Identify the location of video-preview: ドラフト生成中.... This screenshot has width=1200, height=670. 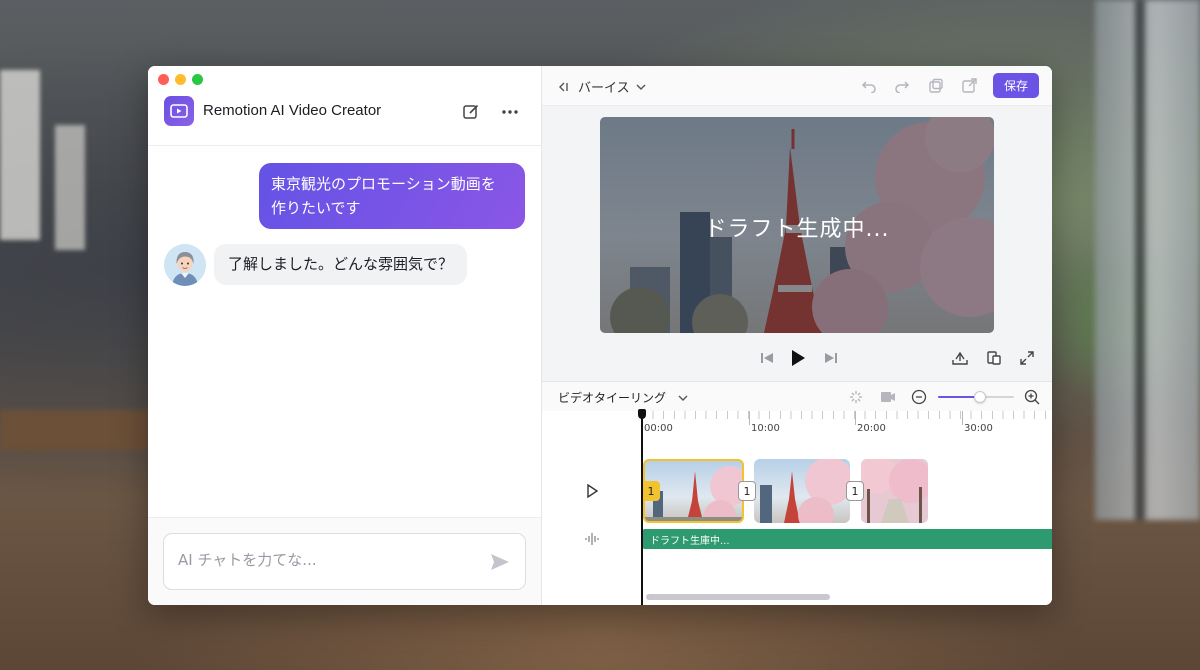
(797, 225).